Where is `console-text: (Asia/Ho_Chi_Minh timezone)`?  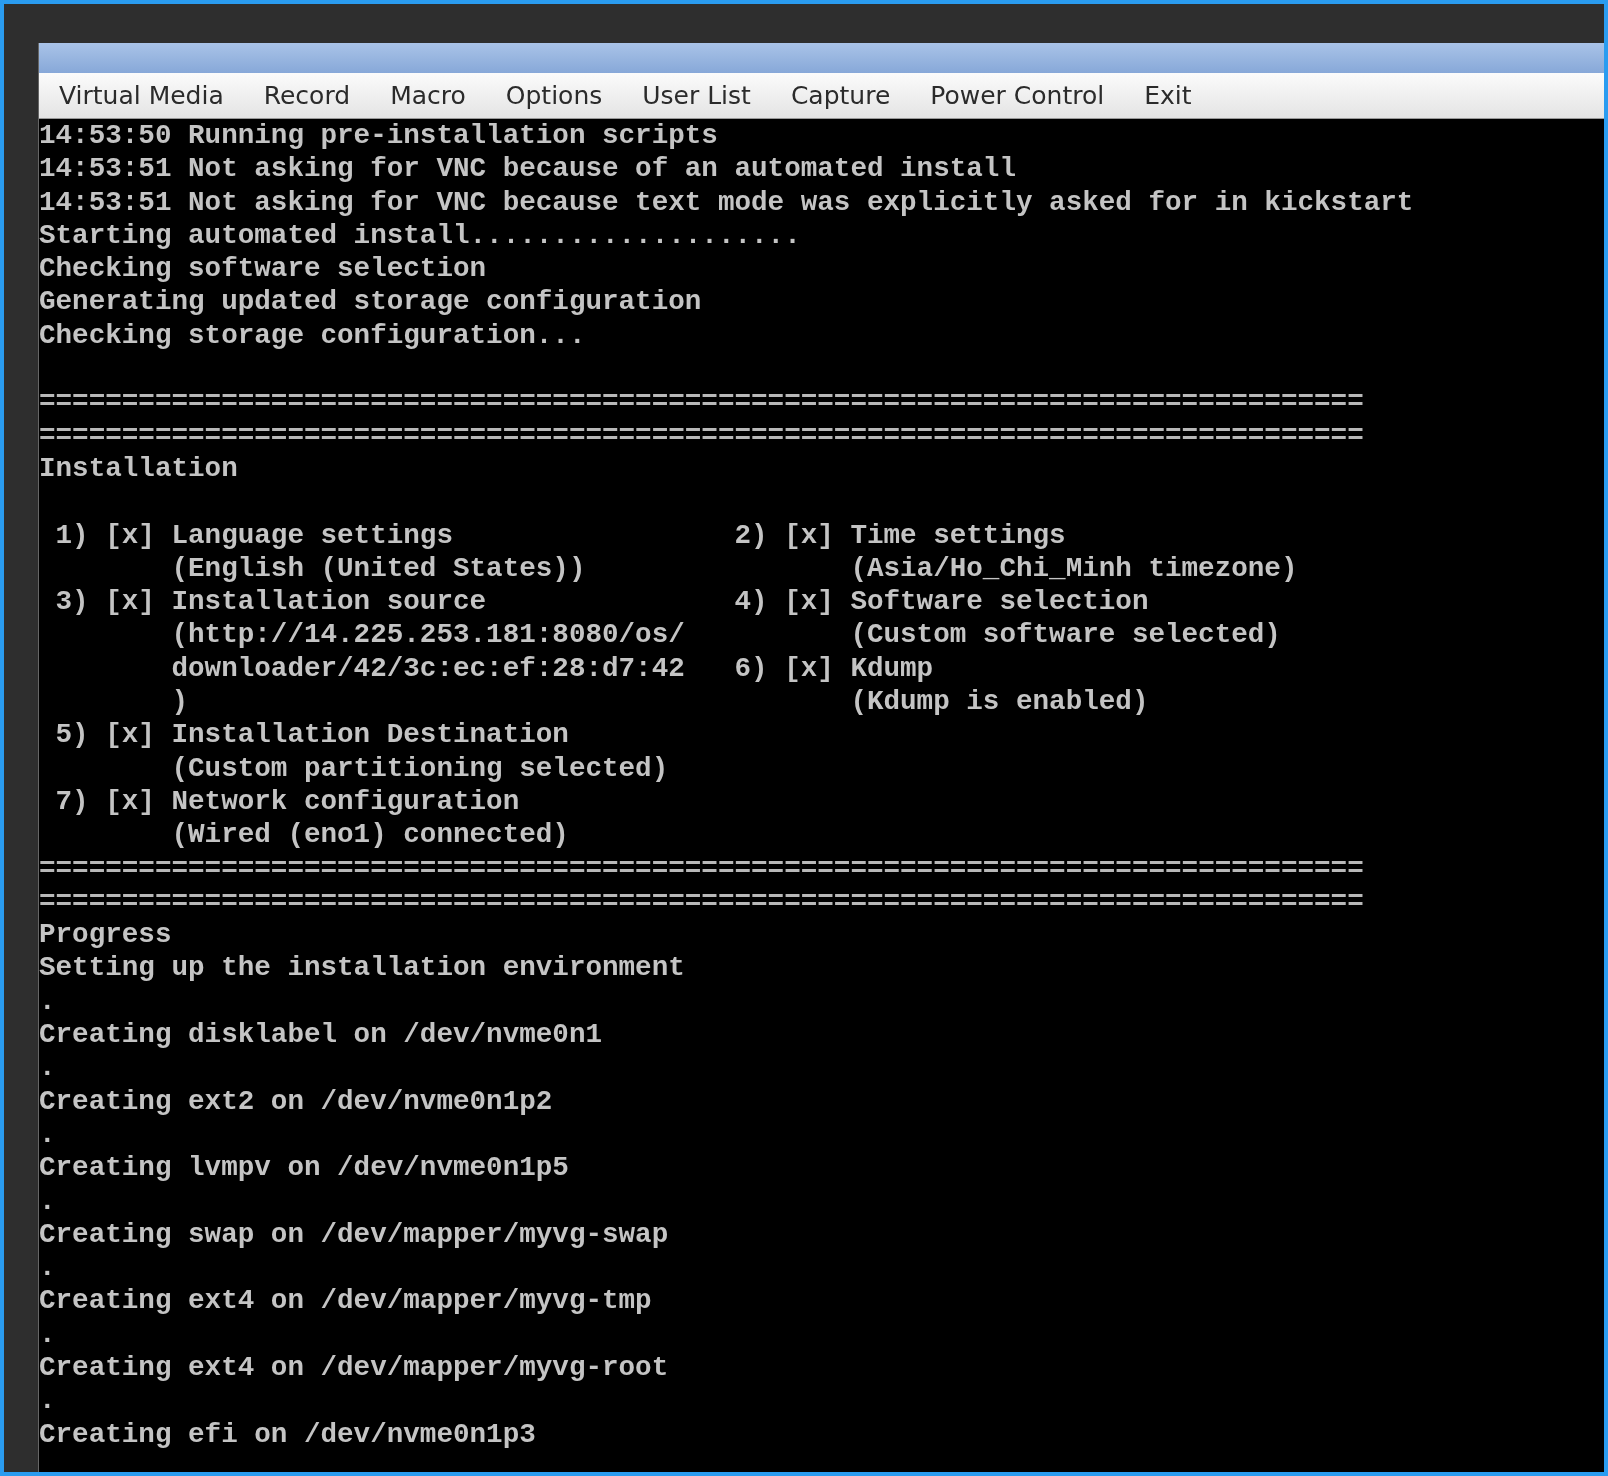 console-text: (Asia/Ho_Chi_Minh timezone) is located at coordinates (1073, 568).